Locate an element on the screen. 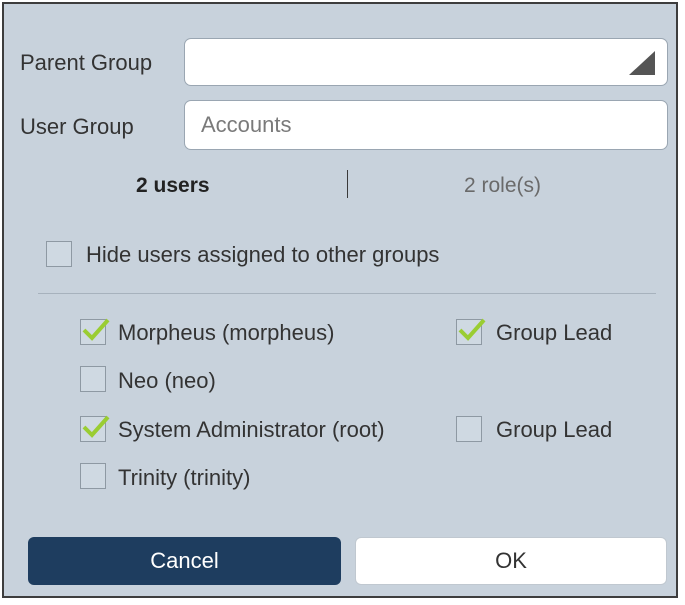 The width and height of the screenshot is (685, 605). role-checkbox-root-group-lead is located at coordinates (469, 429).